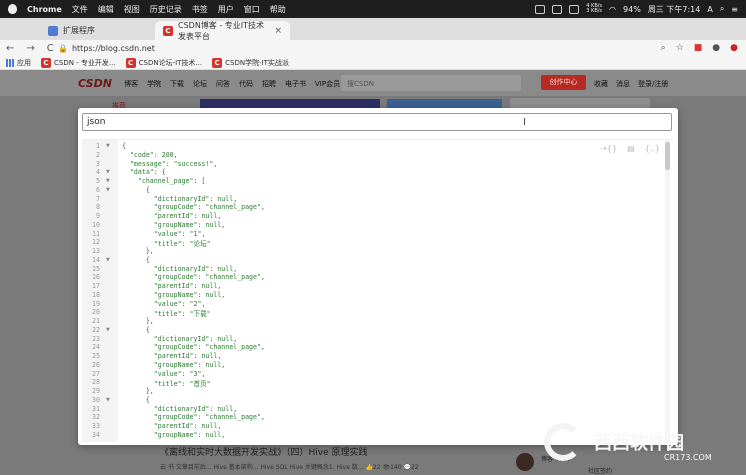 The width and height of the screenshot is (746, 475). I want to click on messages-link: 消息, so click(623, 84).